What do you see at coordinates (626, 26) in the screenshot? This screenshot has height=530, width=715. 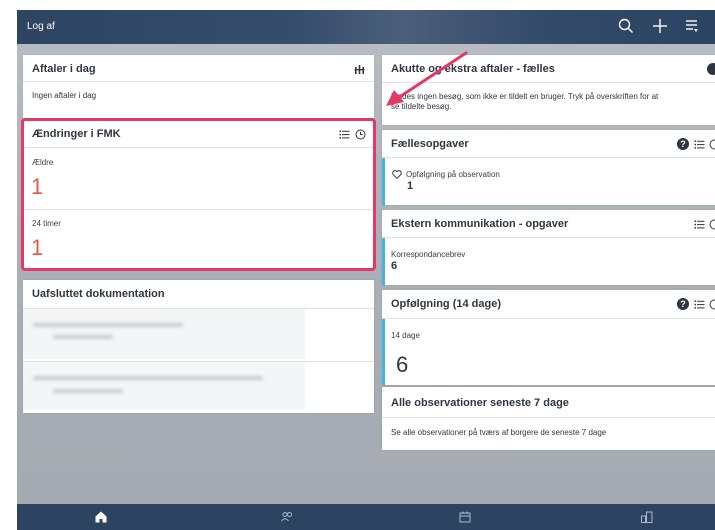 I see `search-icon` at bounding box center [626, 26].